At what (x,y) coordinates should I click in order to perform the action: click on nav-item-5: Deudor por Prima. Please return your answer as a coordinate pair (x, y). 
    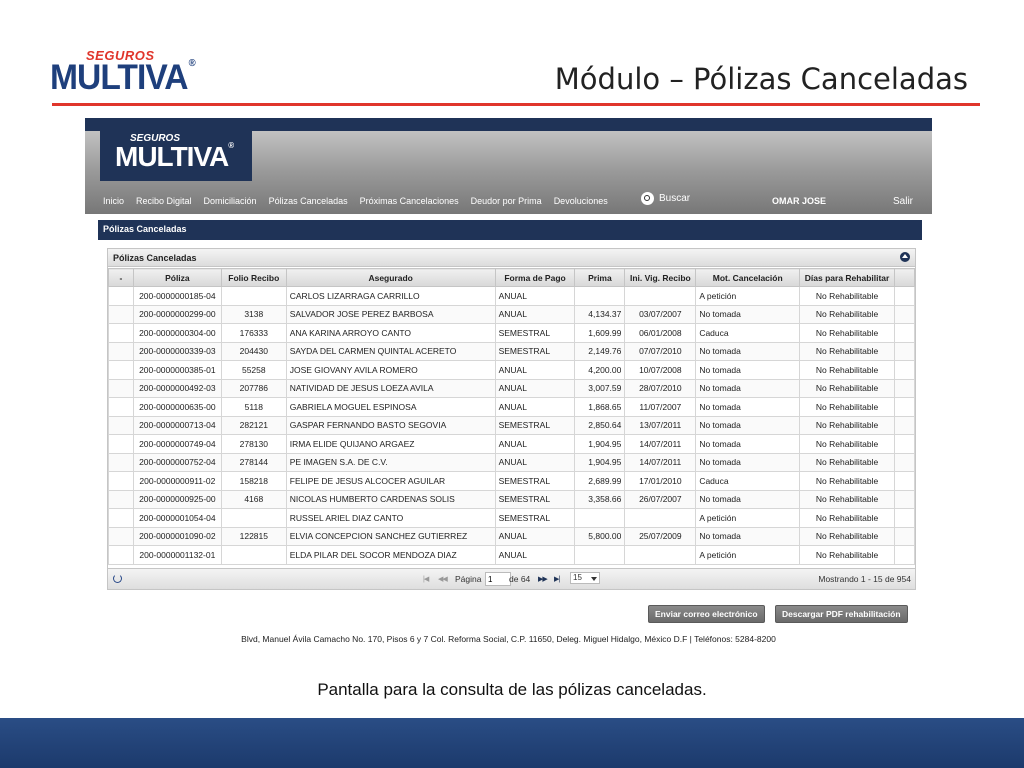
    Looking at the image, I should click on (506, 201).